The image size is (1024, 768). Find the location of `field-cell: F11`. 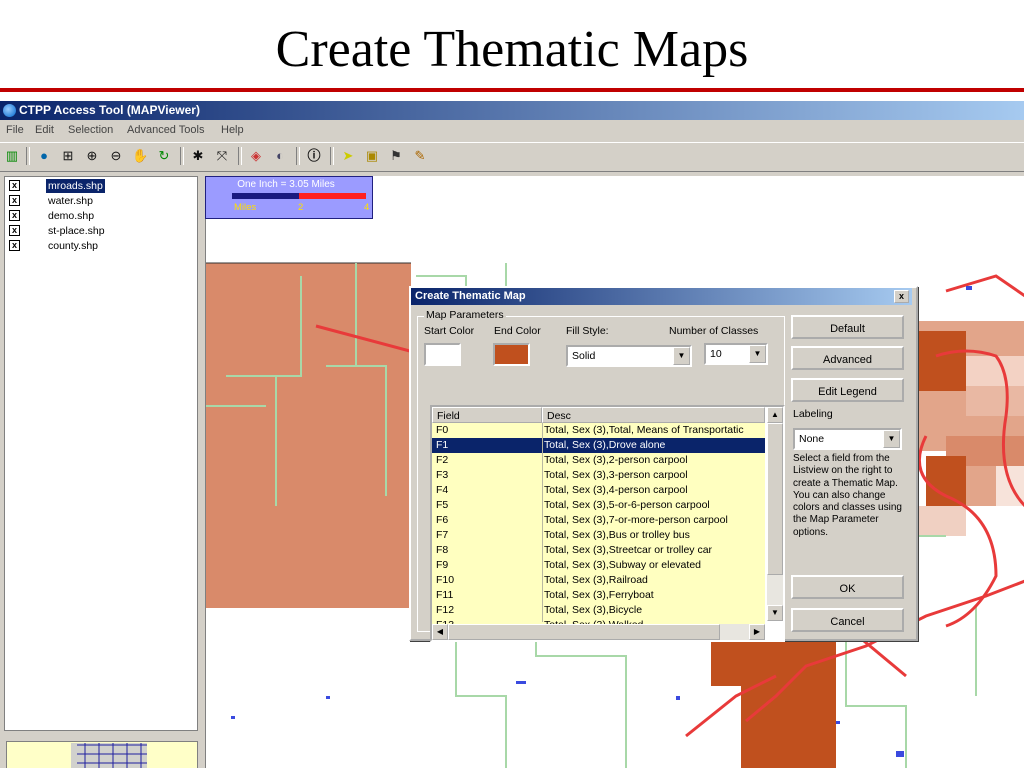

field-cell: F11 is located at coordinates (445, 595).